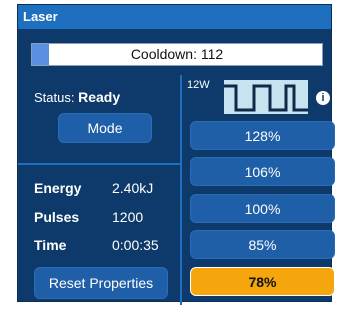  What do you see at coordinates (262, 171) in the screenshot?
I see `power-level-button: 106%` at bounding box center [262, 171].